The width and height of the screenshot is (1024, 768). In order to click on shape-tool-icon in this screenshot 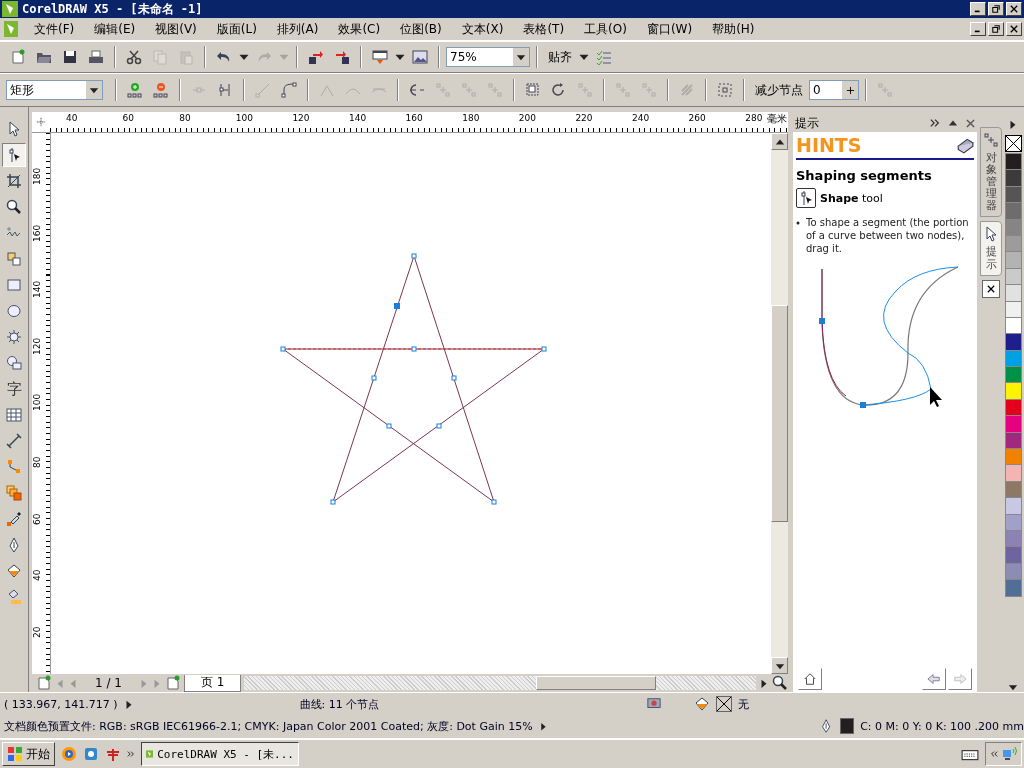, I will do `click(806, 198)`.